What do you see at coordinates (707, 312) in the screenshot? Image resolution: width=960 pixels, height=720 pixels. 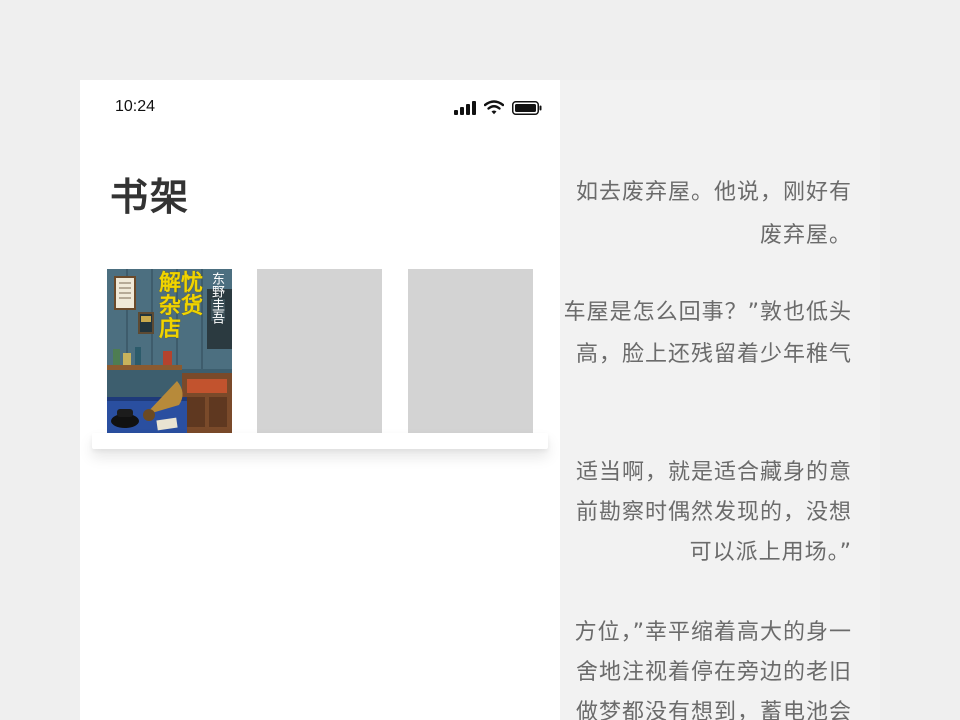 I see `reader-line: 车屋是怎么回事？”敦也低头` at bounding box center [707, 312].